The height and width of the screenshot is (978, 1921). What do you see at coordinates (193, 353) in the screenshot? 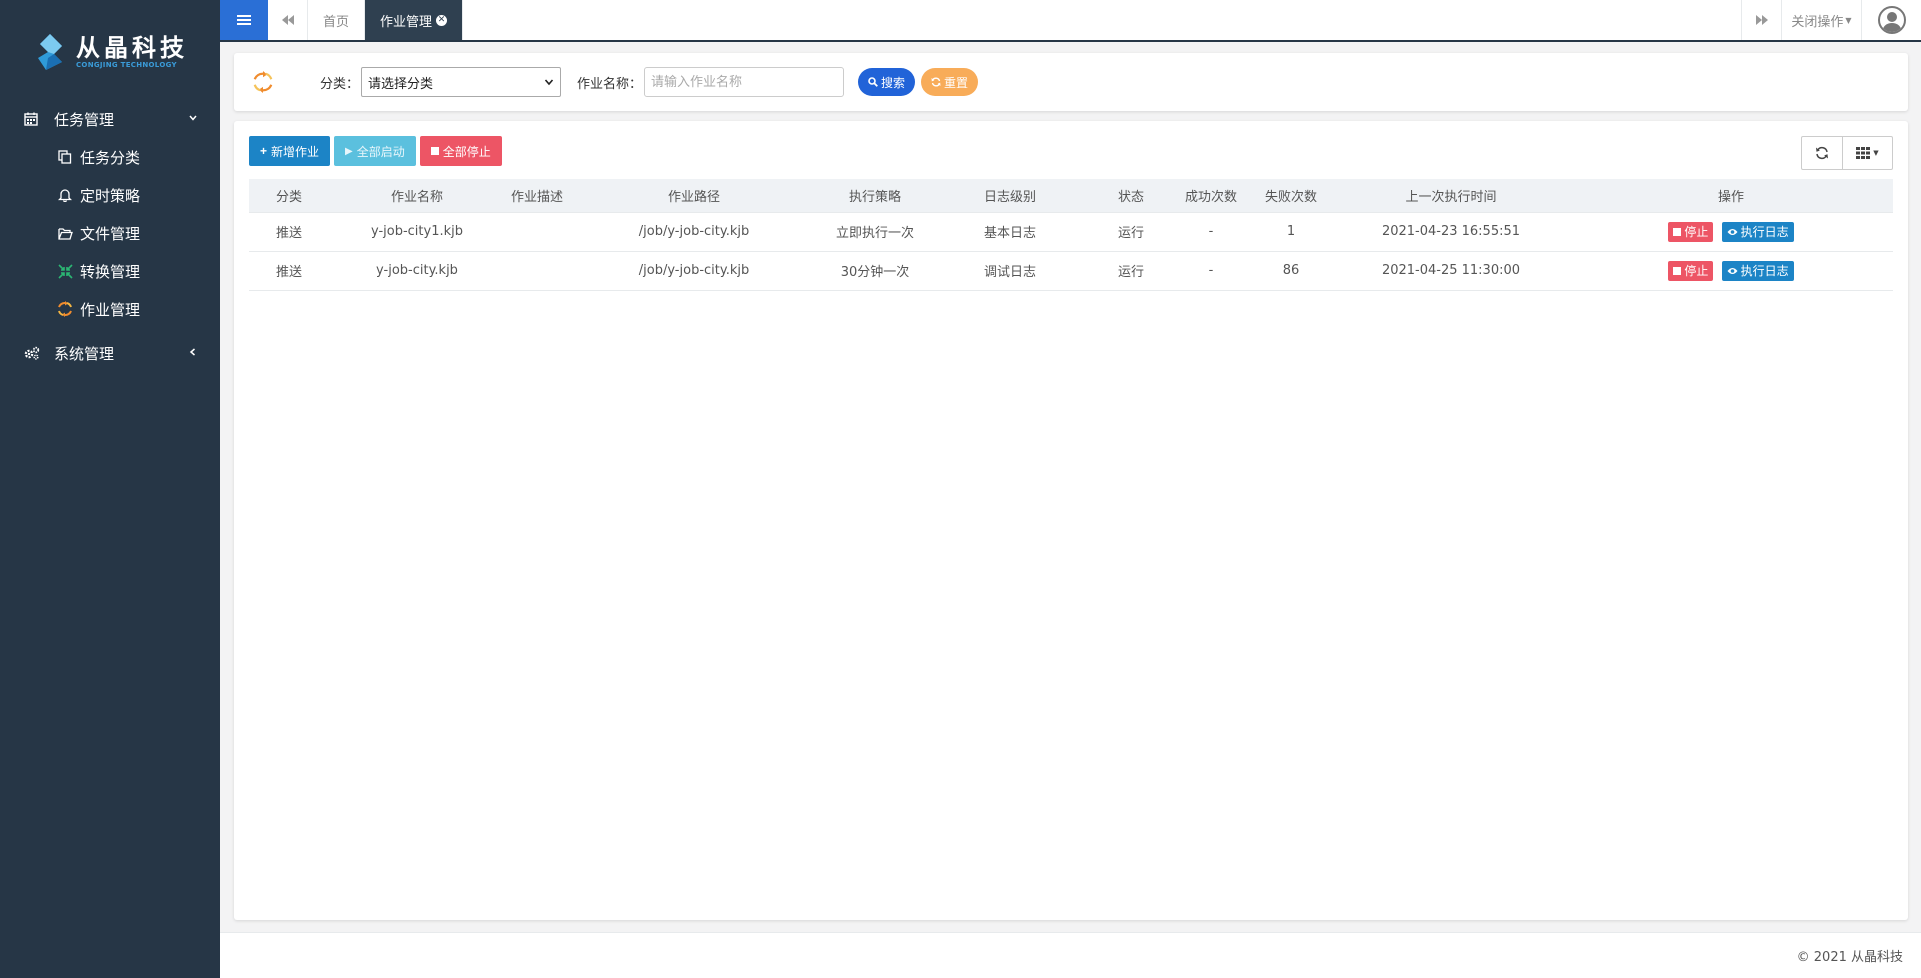
I see `chevron-left-icon` at bounding box center [193, 353].